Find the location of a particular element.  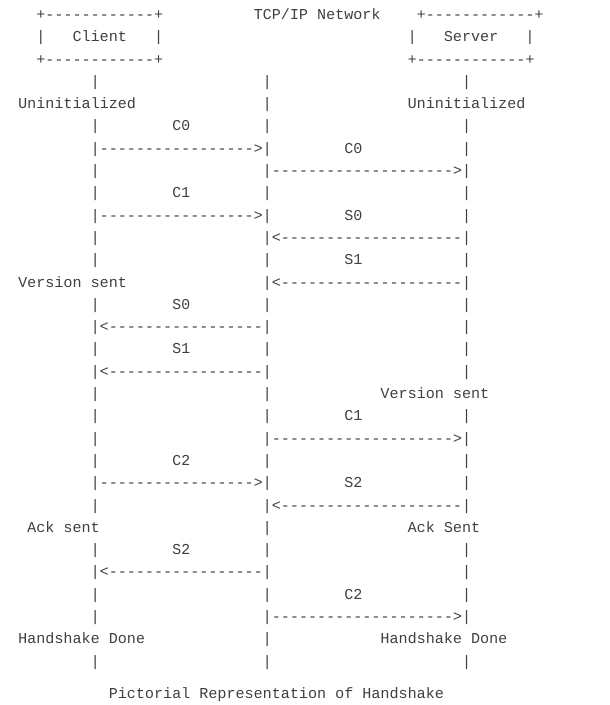

diagram-caption-text: Pictorial Representation of Handshake is located at coordinates (222, 693).